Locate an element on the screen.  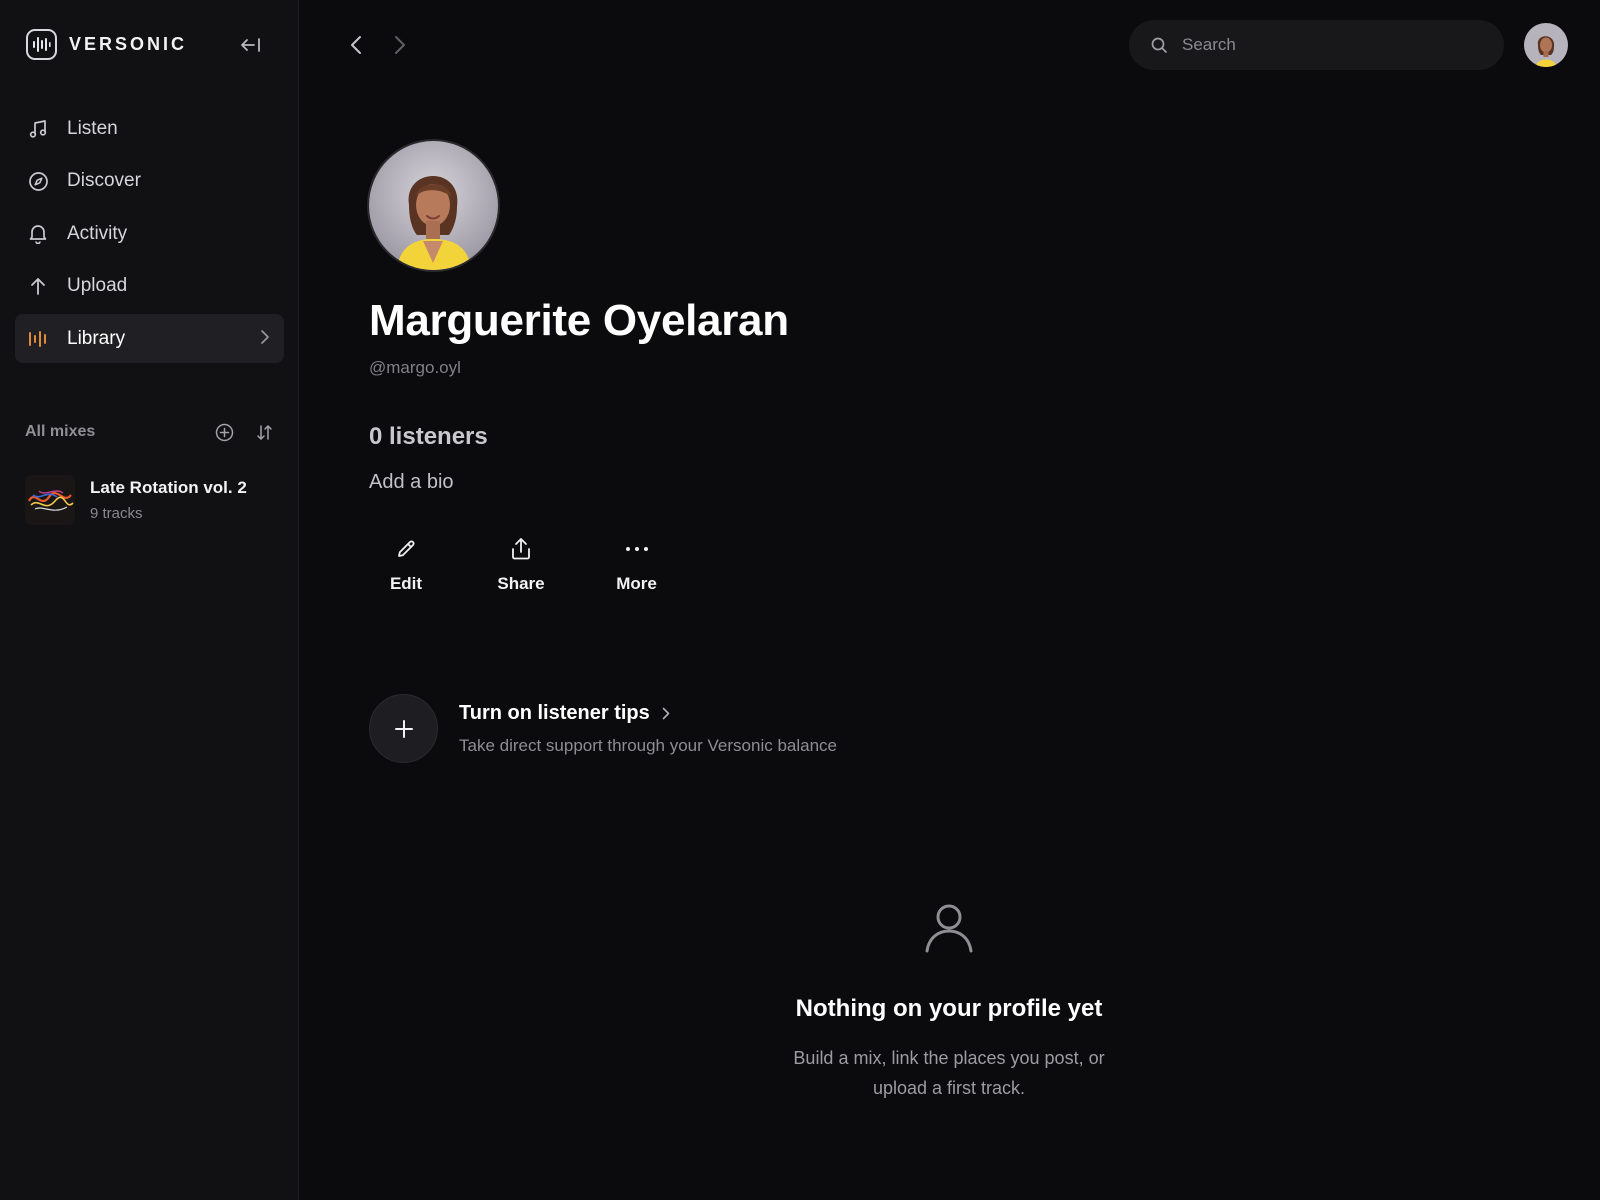
sidebar-nav: Listen Discover Activity Upload Library is located at coordinates (149, 235).